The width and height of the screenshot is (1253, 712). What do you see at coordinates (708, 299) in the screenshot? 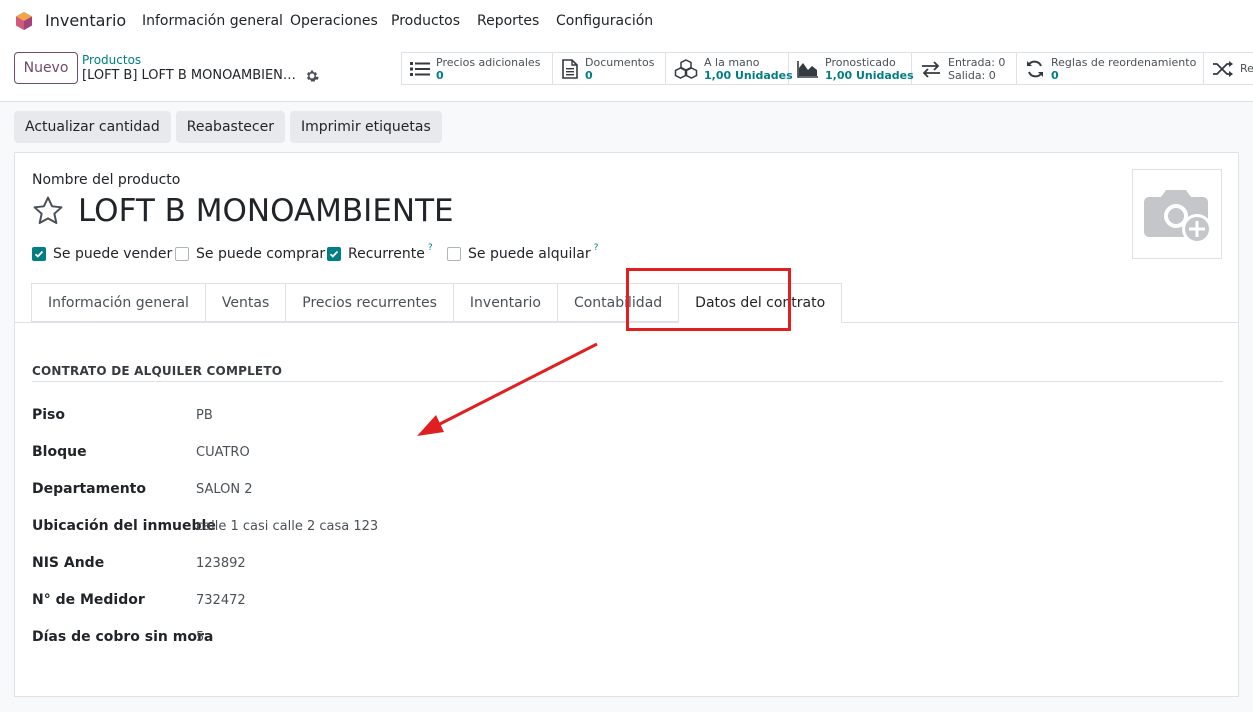
I see `annotation-highlight-box` at bounding box center [708, 299].